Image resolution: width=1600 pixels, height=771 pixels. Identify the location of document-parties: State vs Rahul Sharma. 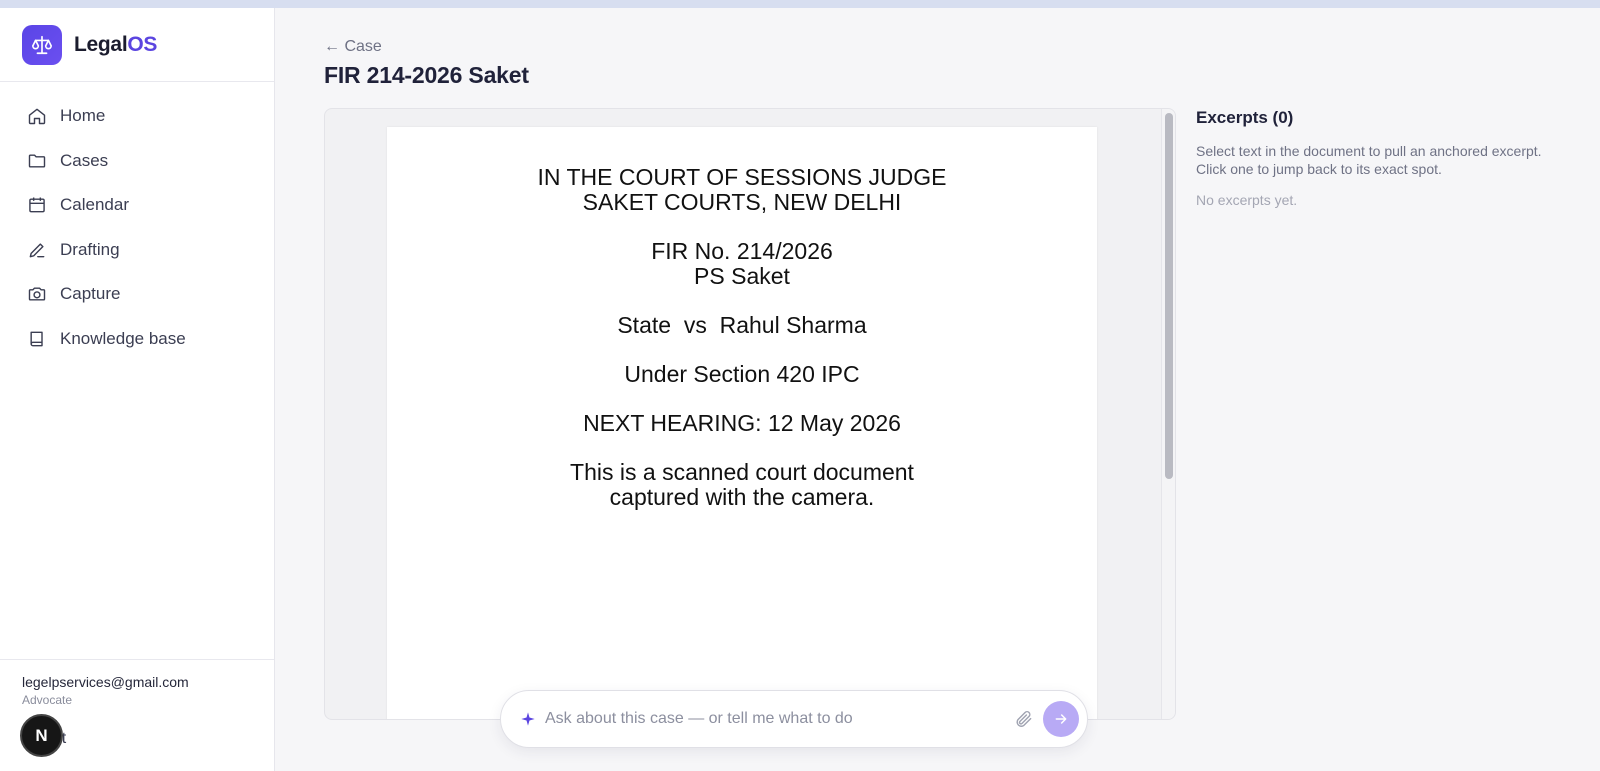
(742, 325).